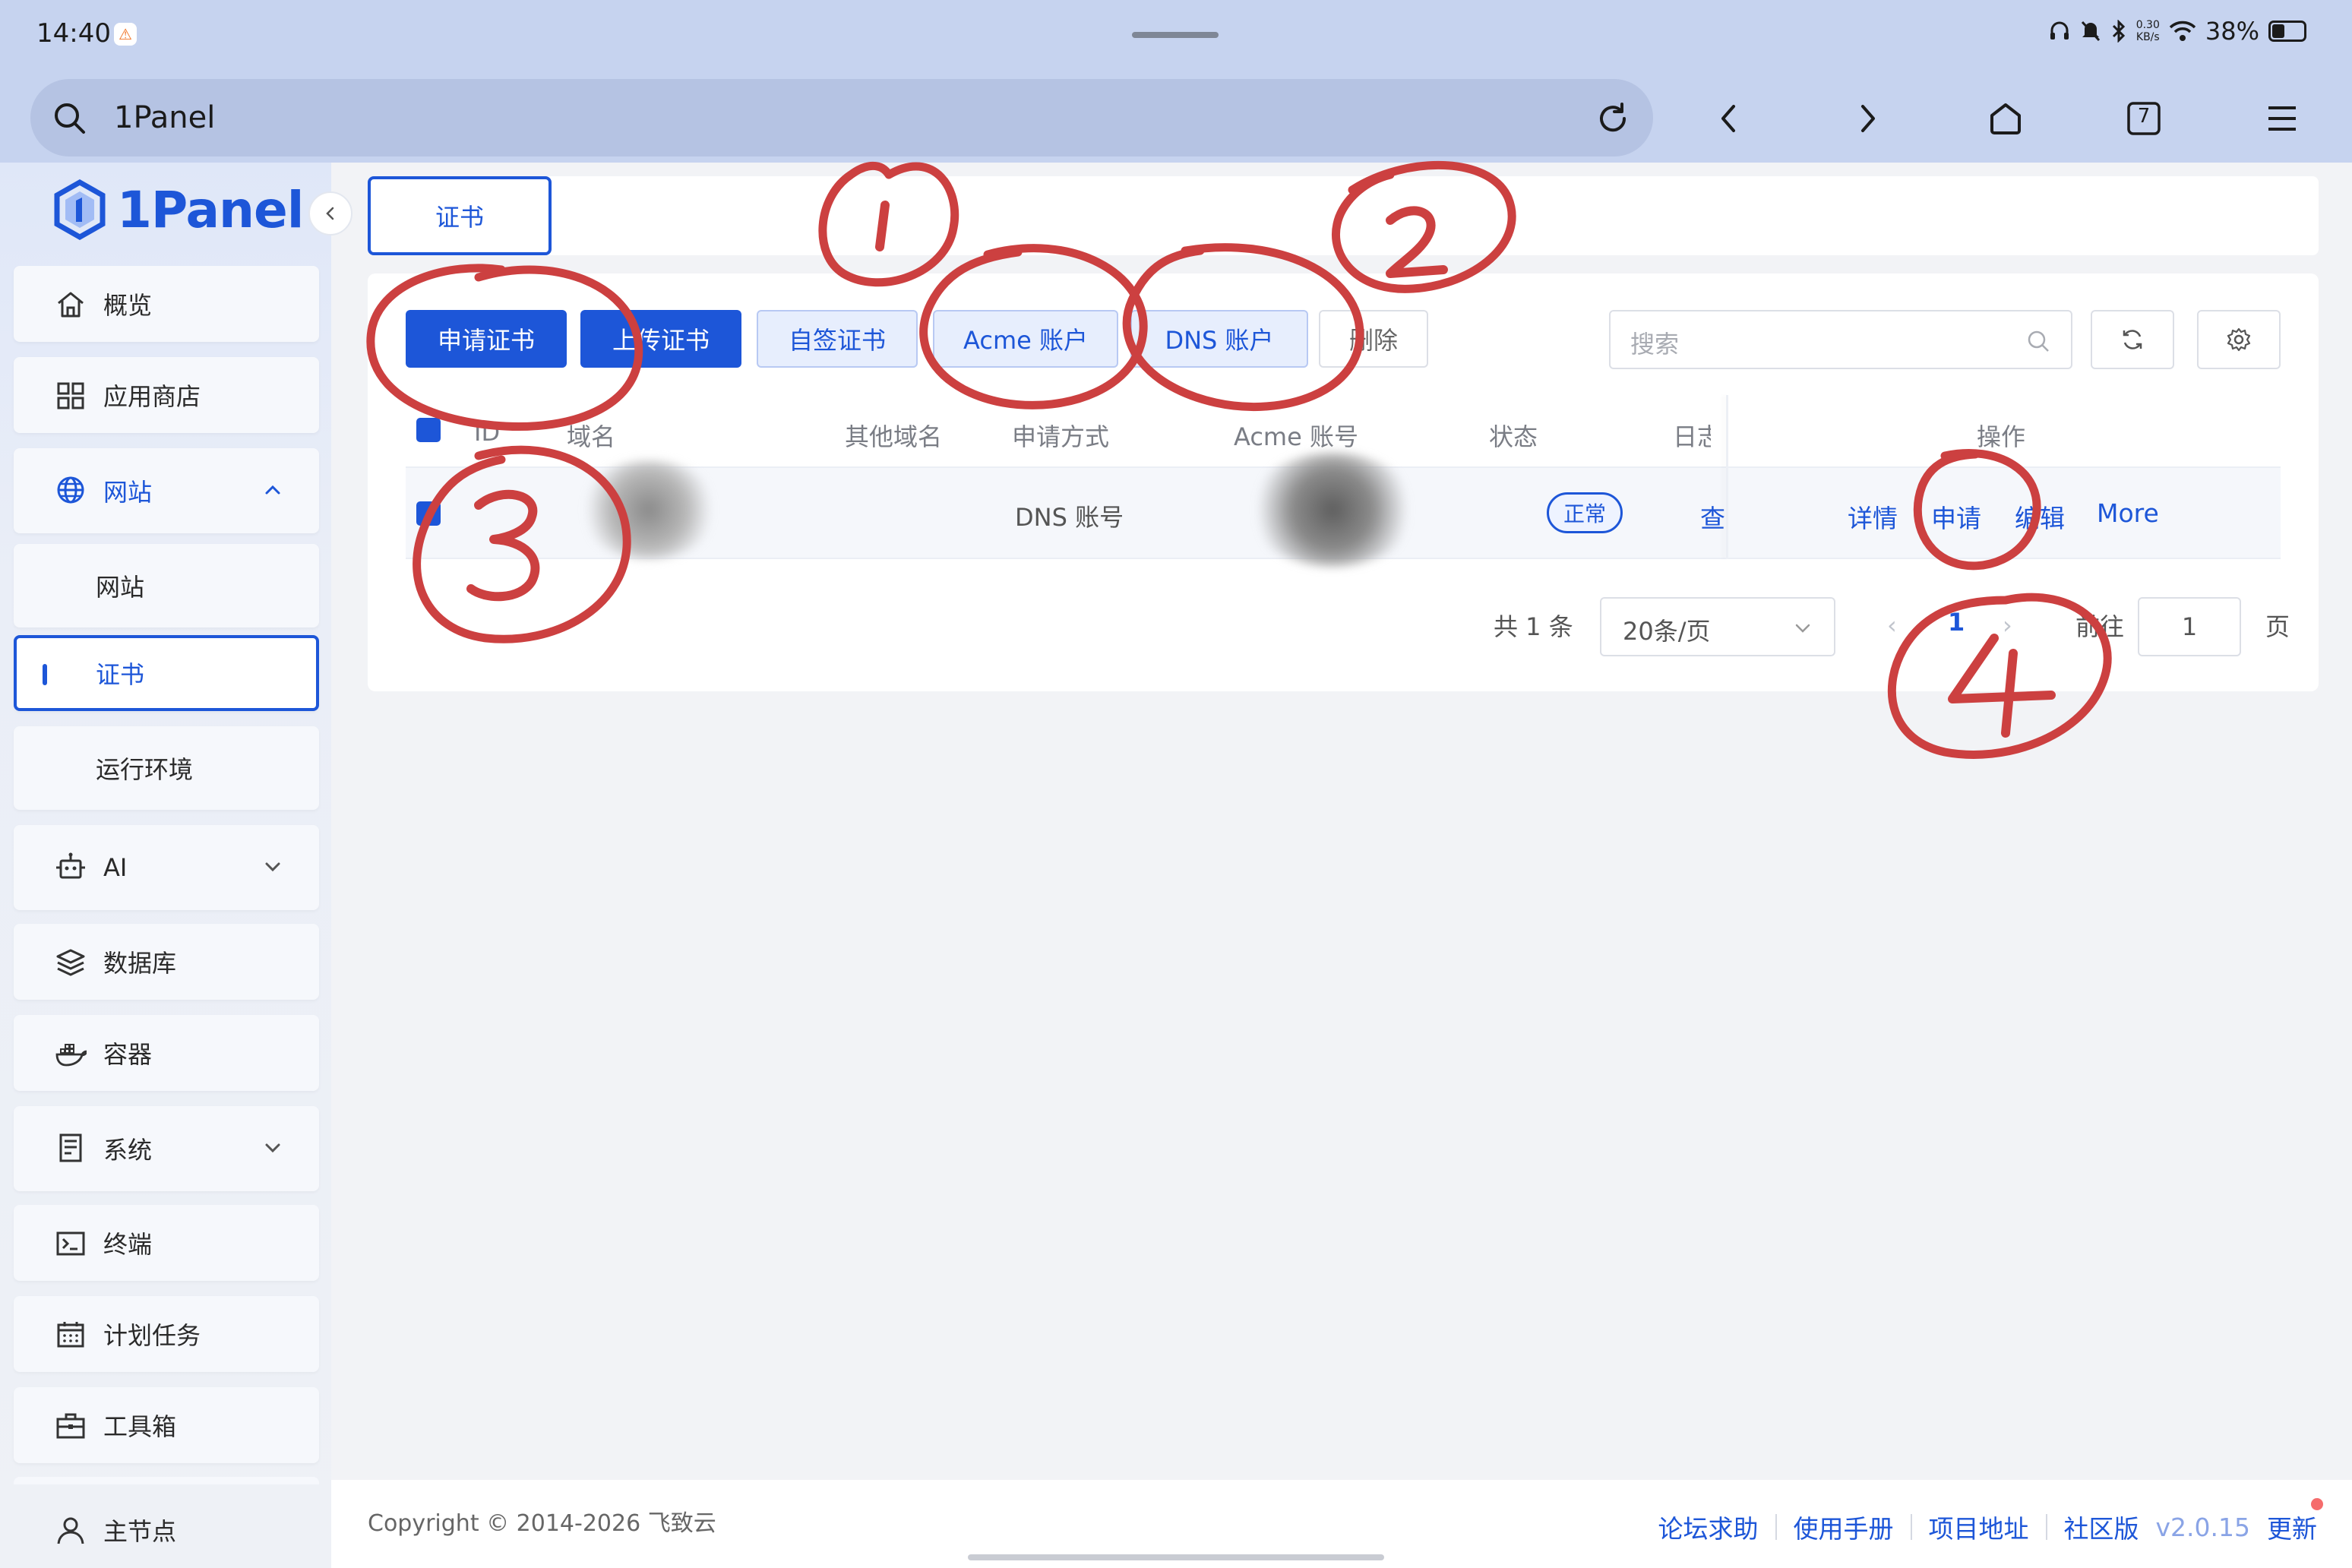 The height and width of the screenshot is (1568, 2352). I want to click on details-link: 详情, so click(1873, 516).